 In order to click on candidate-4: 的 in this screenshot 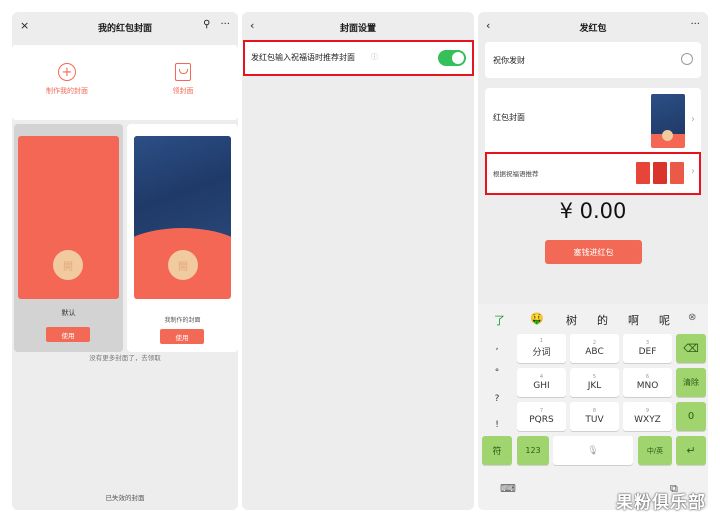, I will do `click(602, 320)`.